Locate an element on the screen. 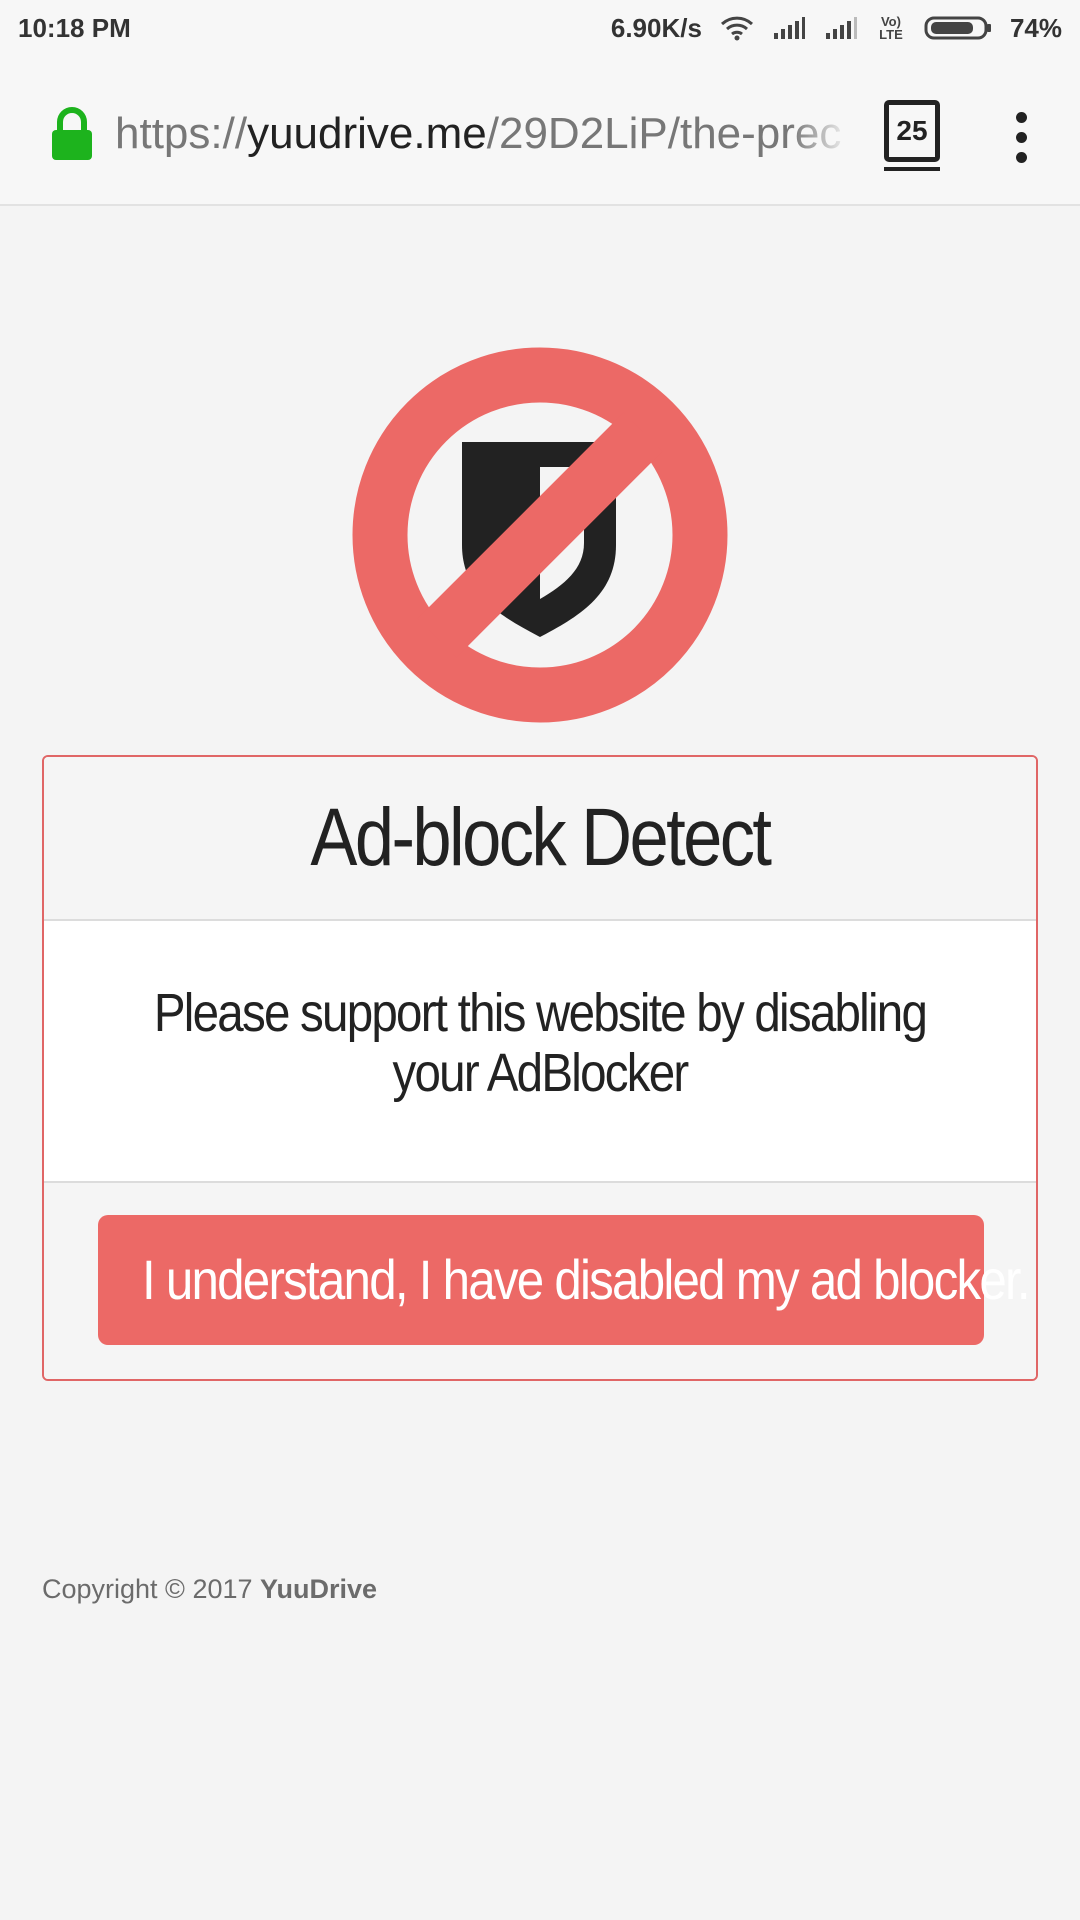  wifi-icon is located at coordinates (737, 28).